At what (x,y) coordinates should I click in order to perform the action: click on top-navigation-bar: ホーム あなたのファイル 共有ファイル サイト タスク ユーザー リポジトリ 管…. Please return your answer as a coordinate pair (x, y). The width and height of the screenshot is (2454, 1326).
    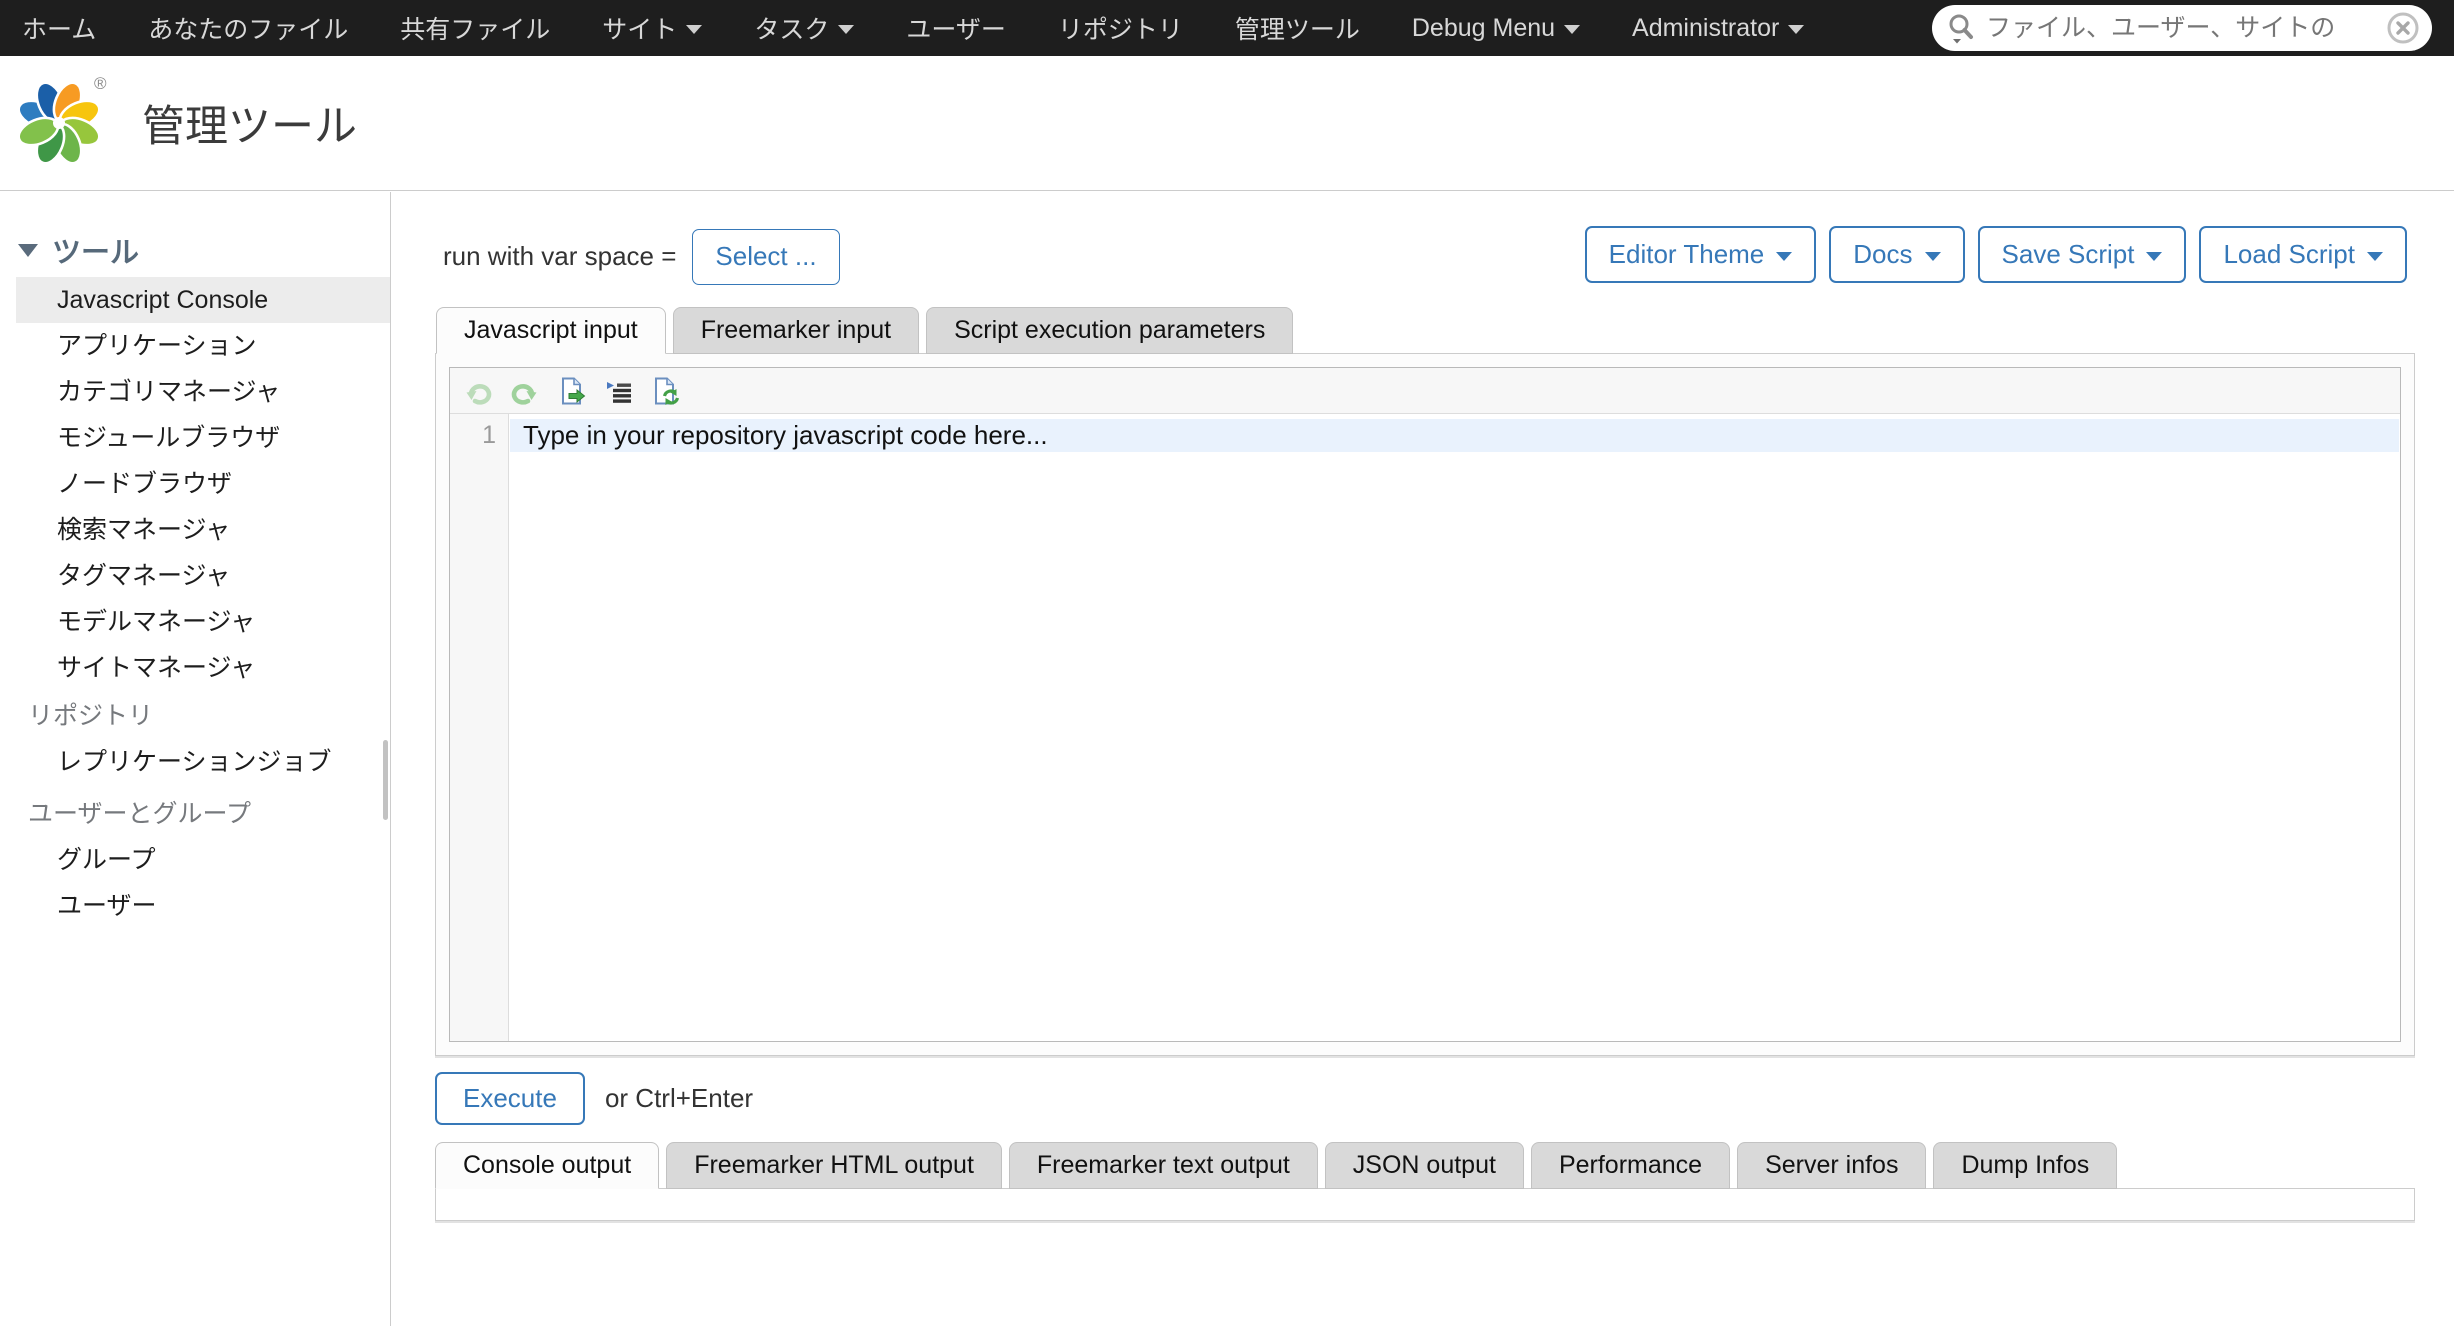
    Looking at the image, I should click on (1227, 28).